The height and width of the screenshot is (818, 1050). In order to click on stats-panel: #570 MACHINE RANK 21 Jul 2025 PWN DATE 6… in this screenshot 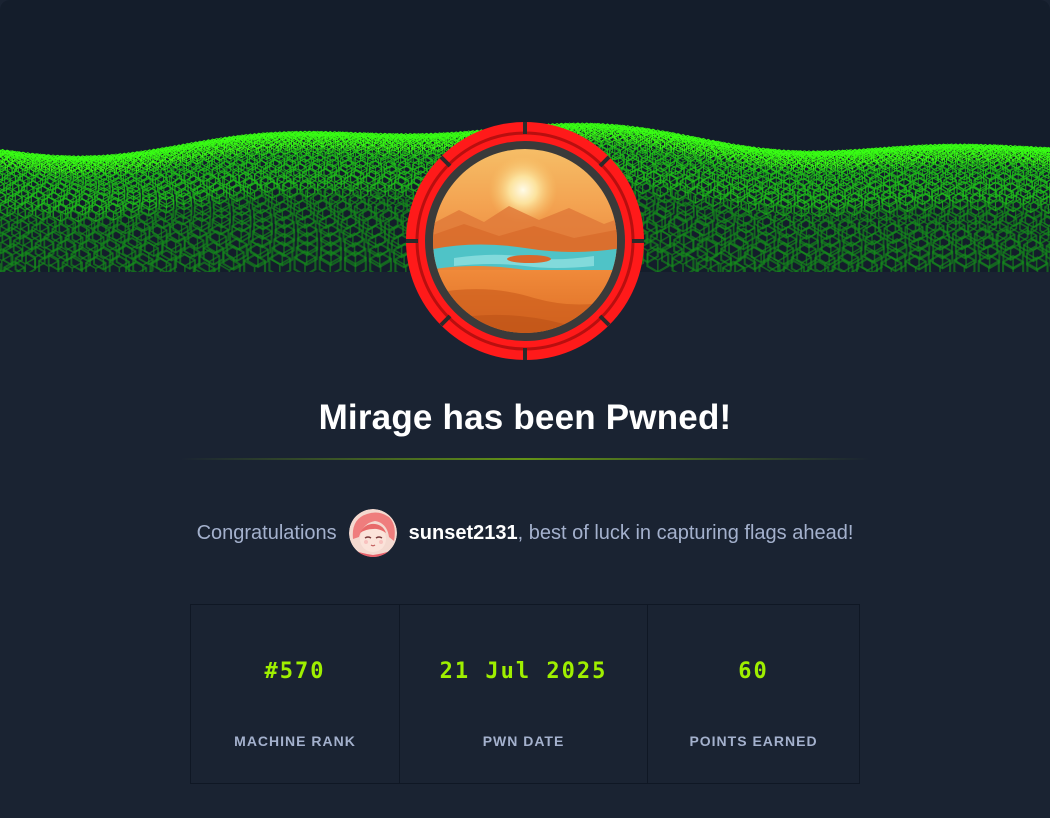, I will do `click(525, 694)`.